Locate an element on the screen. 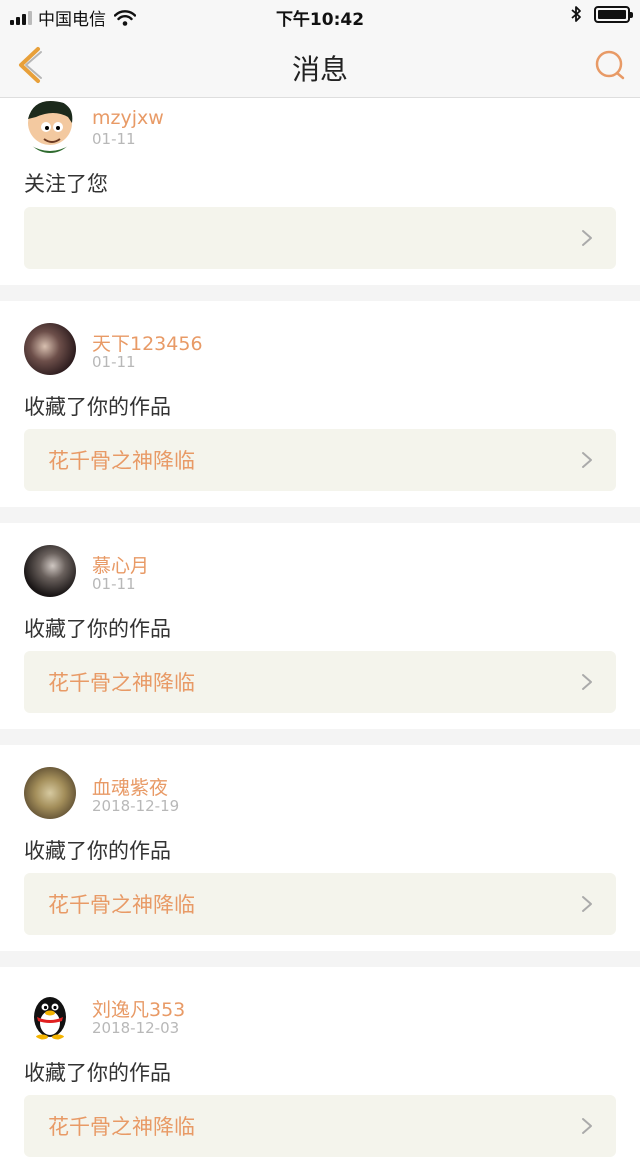  nav-bar: 消息 is located at coordinates (320, 65).